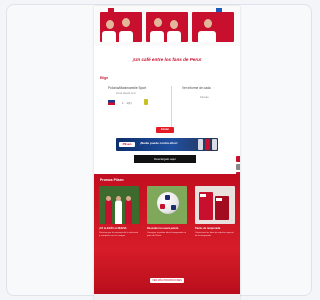  Describe the element at coordinates (113, 228) in the screenshot. I see `promo-title-1: ¡YA LLEGÓ LA NUEVA` at that location.